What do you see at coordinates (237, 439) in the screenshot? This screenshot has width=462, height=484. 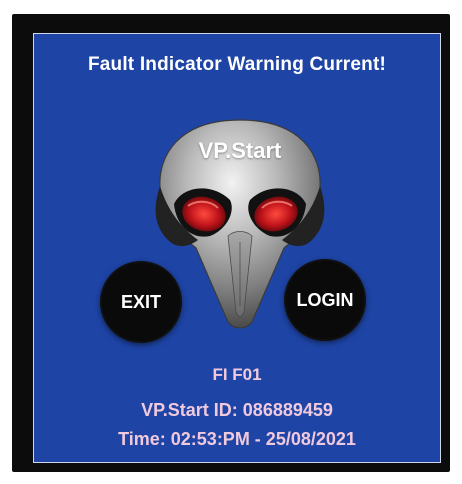 I see `timestamp: Time: 02:53:PM - 25/08/2021` at bounding box center [237, 439].